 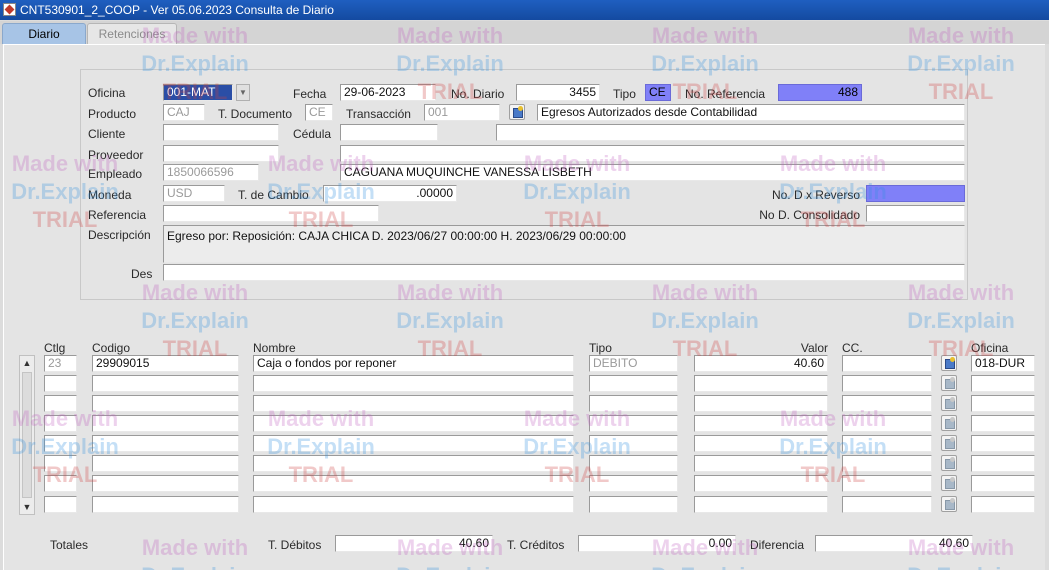 I want to click on proveedor-name-field, so click(x=652, y=153).